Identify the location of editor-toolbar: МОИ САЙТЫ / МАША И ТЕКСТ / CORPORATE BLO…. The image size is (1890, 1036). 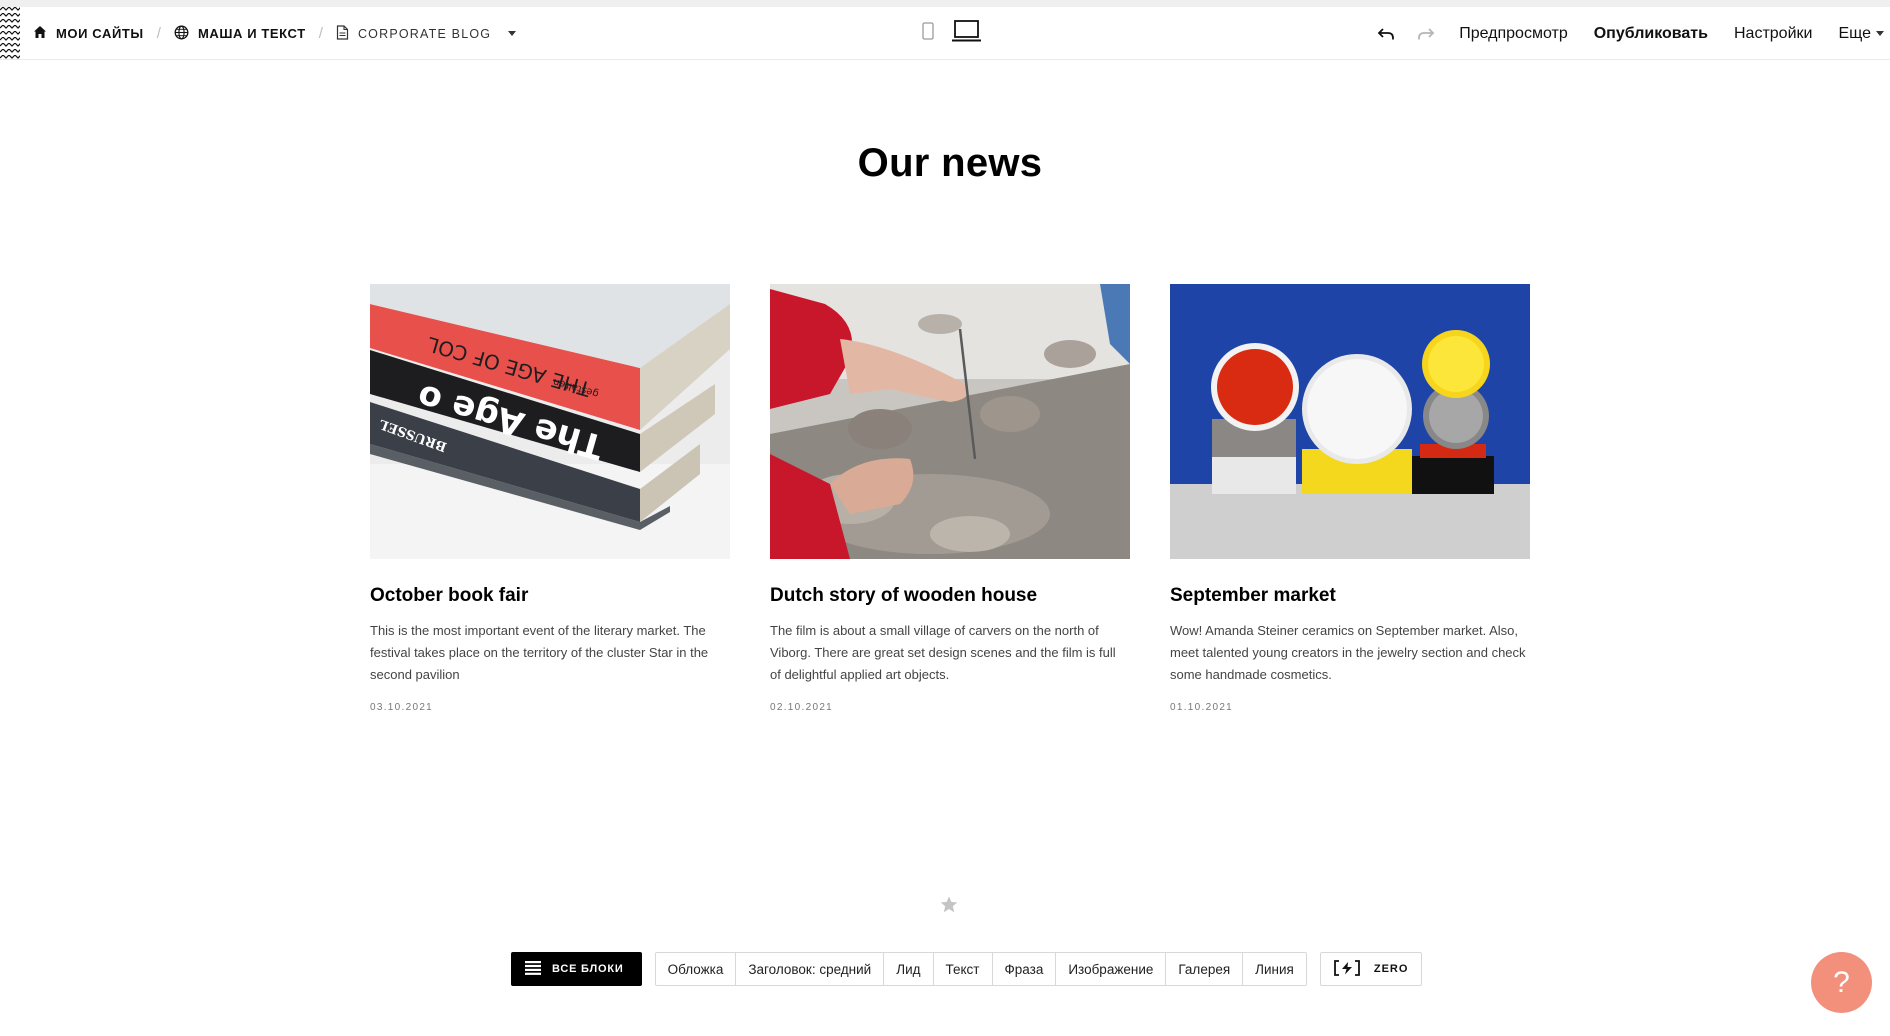
(945, 33).